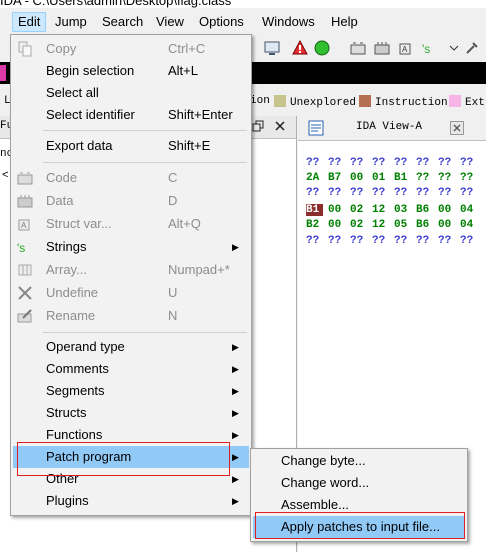 This screenshot has height=552, width=486. I want to click on menu-item-operand-type: Operand type ▶, so click(131, 347).